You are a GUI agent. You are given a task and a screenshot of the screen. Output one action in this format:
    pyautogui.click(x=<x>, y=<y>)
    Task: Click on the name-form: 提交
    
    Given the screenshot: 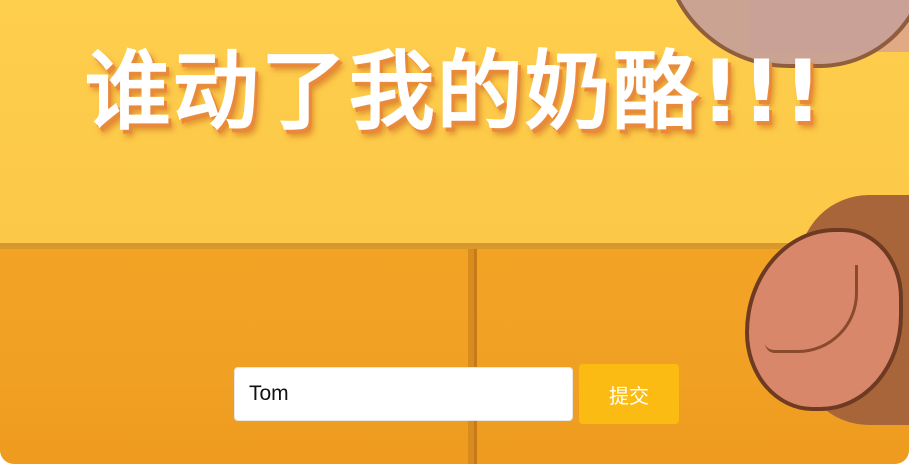 What is the action you would take?
    pyautogui.click(x=456, y=394)
    